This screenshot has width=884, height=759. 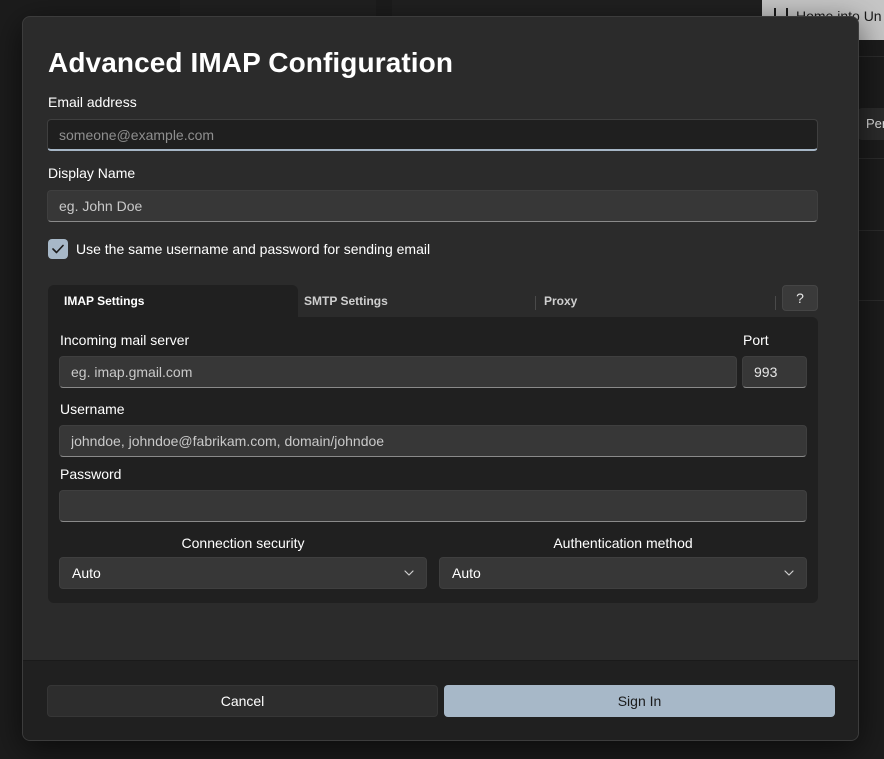 I want to click on port-field, so click(x=774, y=372).